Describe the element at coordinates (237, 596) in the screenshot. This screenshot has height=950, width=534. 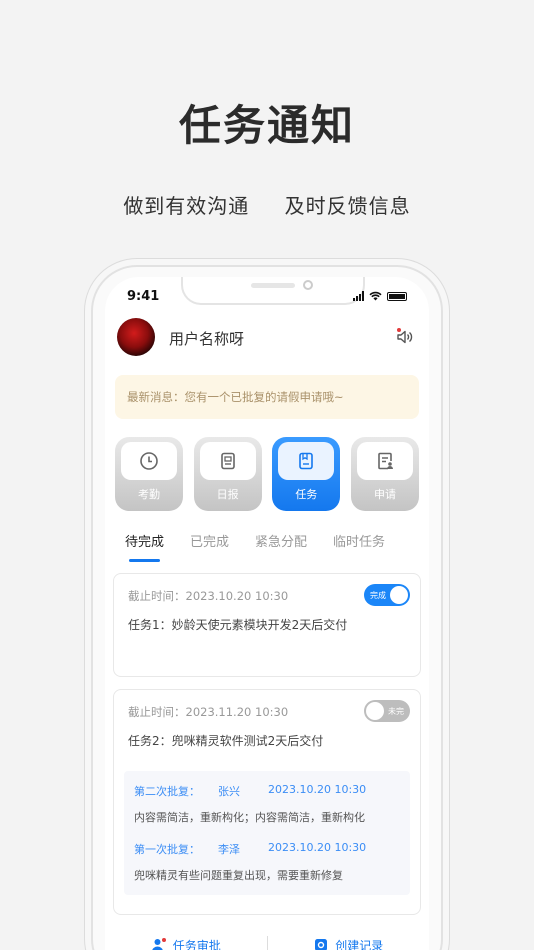
I see `deadline-value: 2023.10.20 10:30` at that location.